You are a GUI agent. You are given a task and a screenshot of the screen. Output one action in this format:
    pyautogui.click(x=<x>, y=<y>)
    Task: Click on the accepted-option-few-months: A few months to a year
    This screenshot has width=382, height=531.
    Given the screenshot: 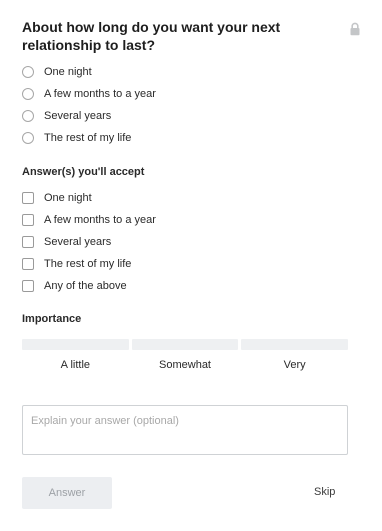 What is the action you would take?
    pyautogui.click(x=187, y=220)
    